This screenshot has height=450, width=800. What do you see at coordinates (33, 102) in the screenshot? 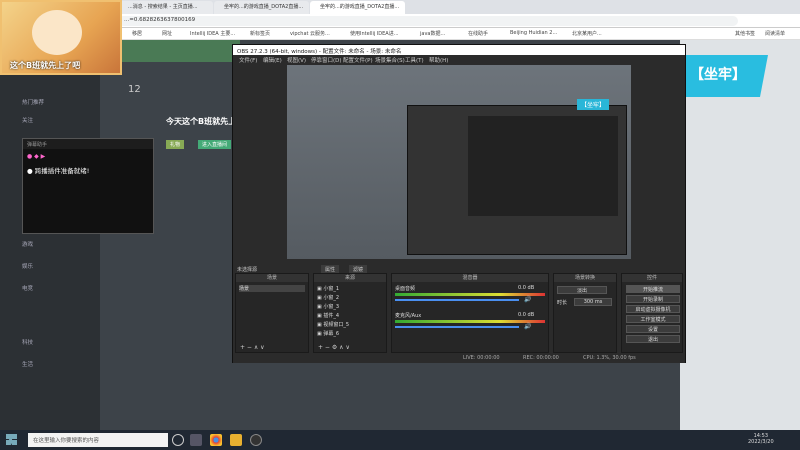
I see `nav-item: 热门推荐` at bounding box center [33, 102].